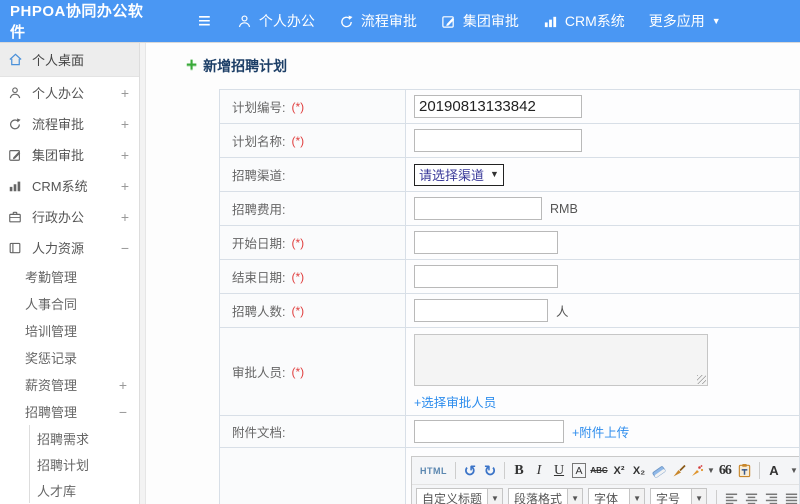 The width and height of the screenshot is (800, 504). Describe the element at coordinates (498, 140) in the screenshot. I see `plan-name-input` at that location.